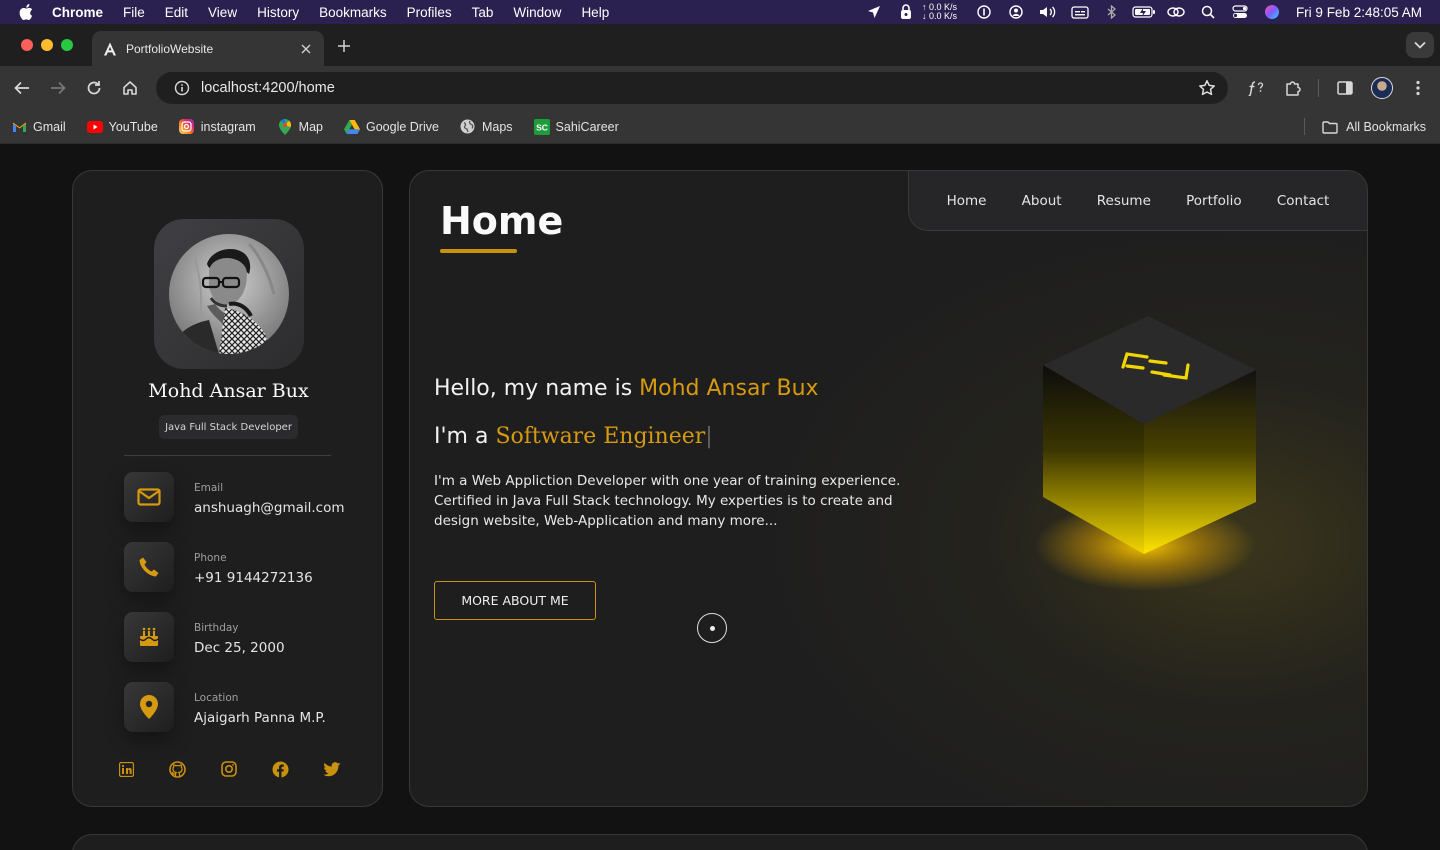 This screenshot has width=1440, height=850. Describe the element at coordinates (268, 88) in the screenshot. I see `url-text: localhost:4200/home` at that location.